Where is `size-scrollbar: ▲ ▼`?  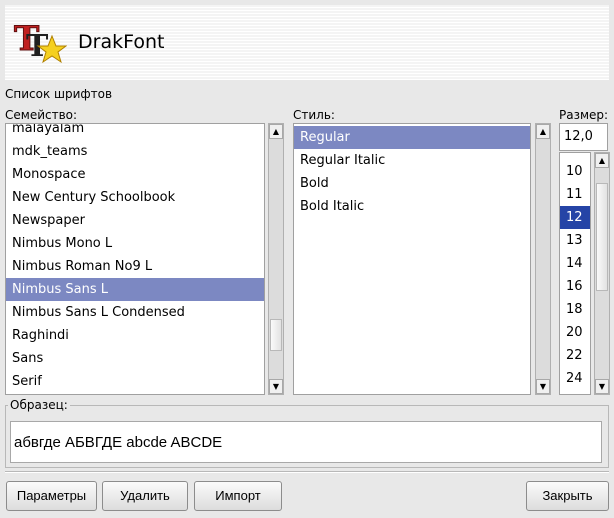 size-scrollbar: ▲ ▼ is located at coordinates (602, 273).